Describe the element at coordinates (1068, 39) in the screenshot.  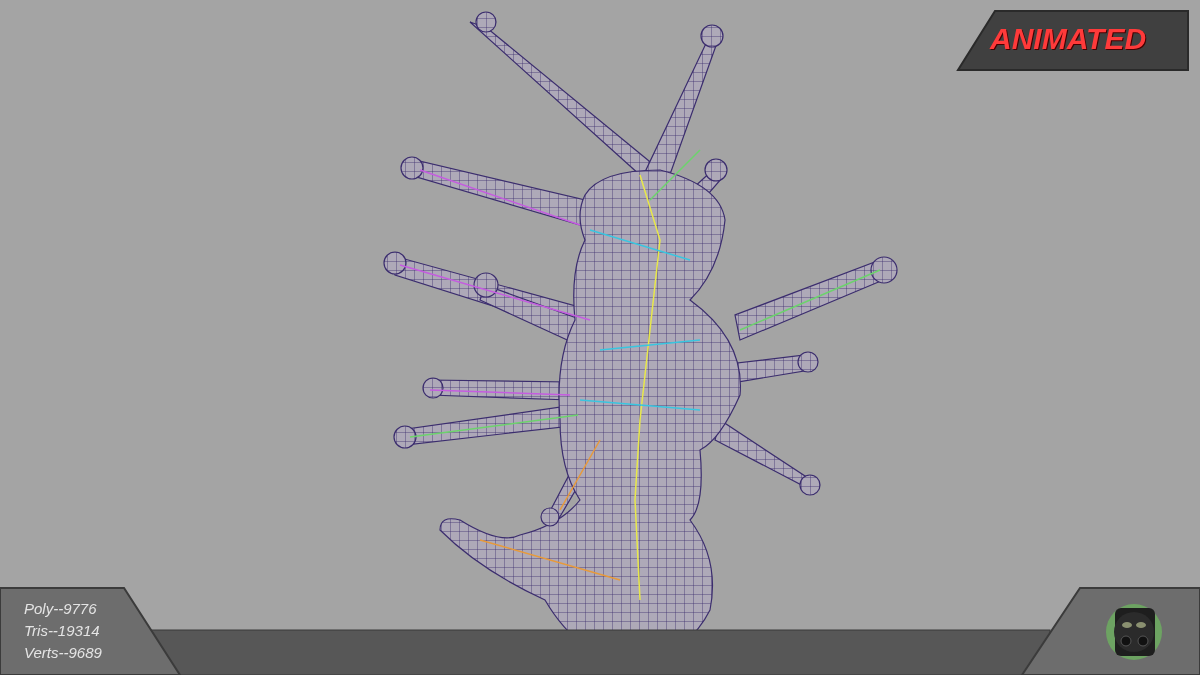
I see `animated-label: ANIMATED` at that location.